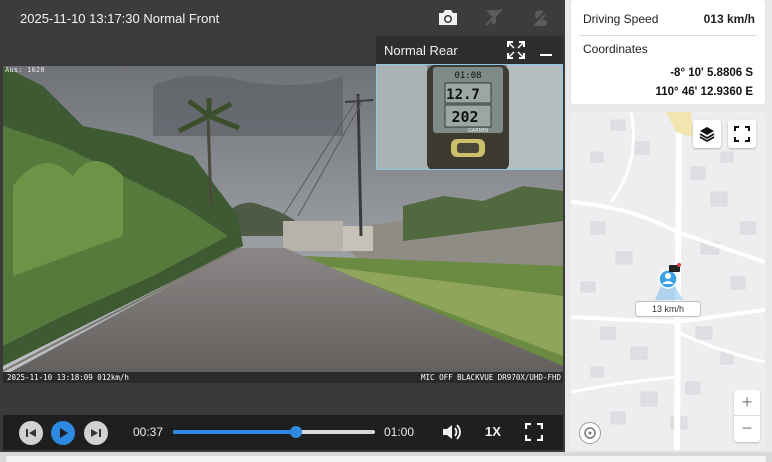 This screenshot has width=772, height=462. I want to click on rear-camera-pip: Normal Rear 01:08 12.7 202 GARMIN, so click(469, 103).